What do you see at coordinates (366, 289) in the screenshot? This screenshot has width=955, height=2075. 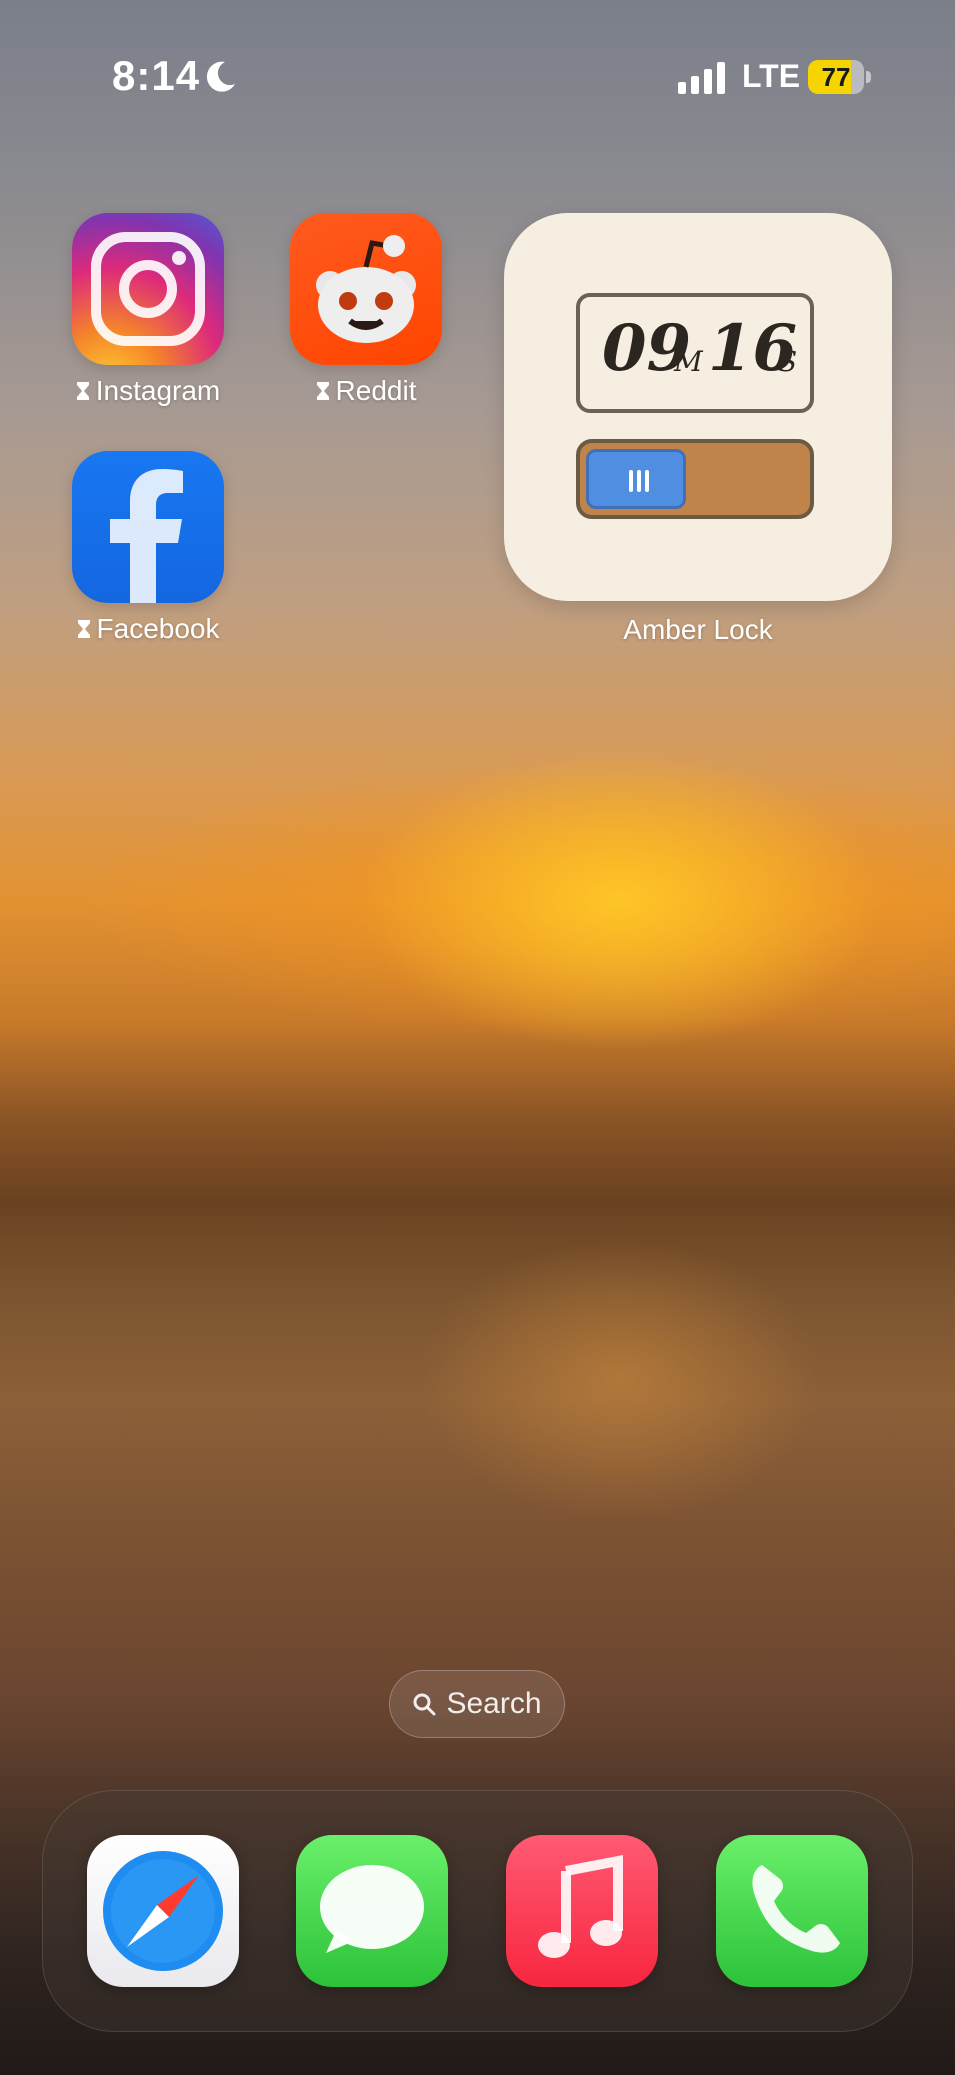 I see `reddit-icon` at bounding box center [366, 289].